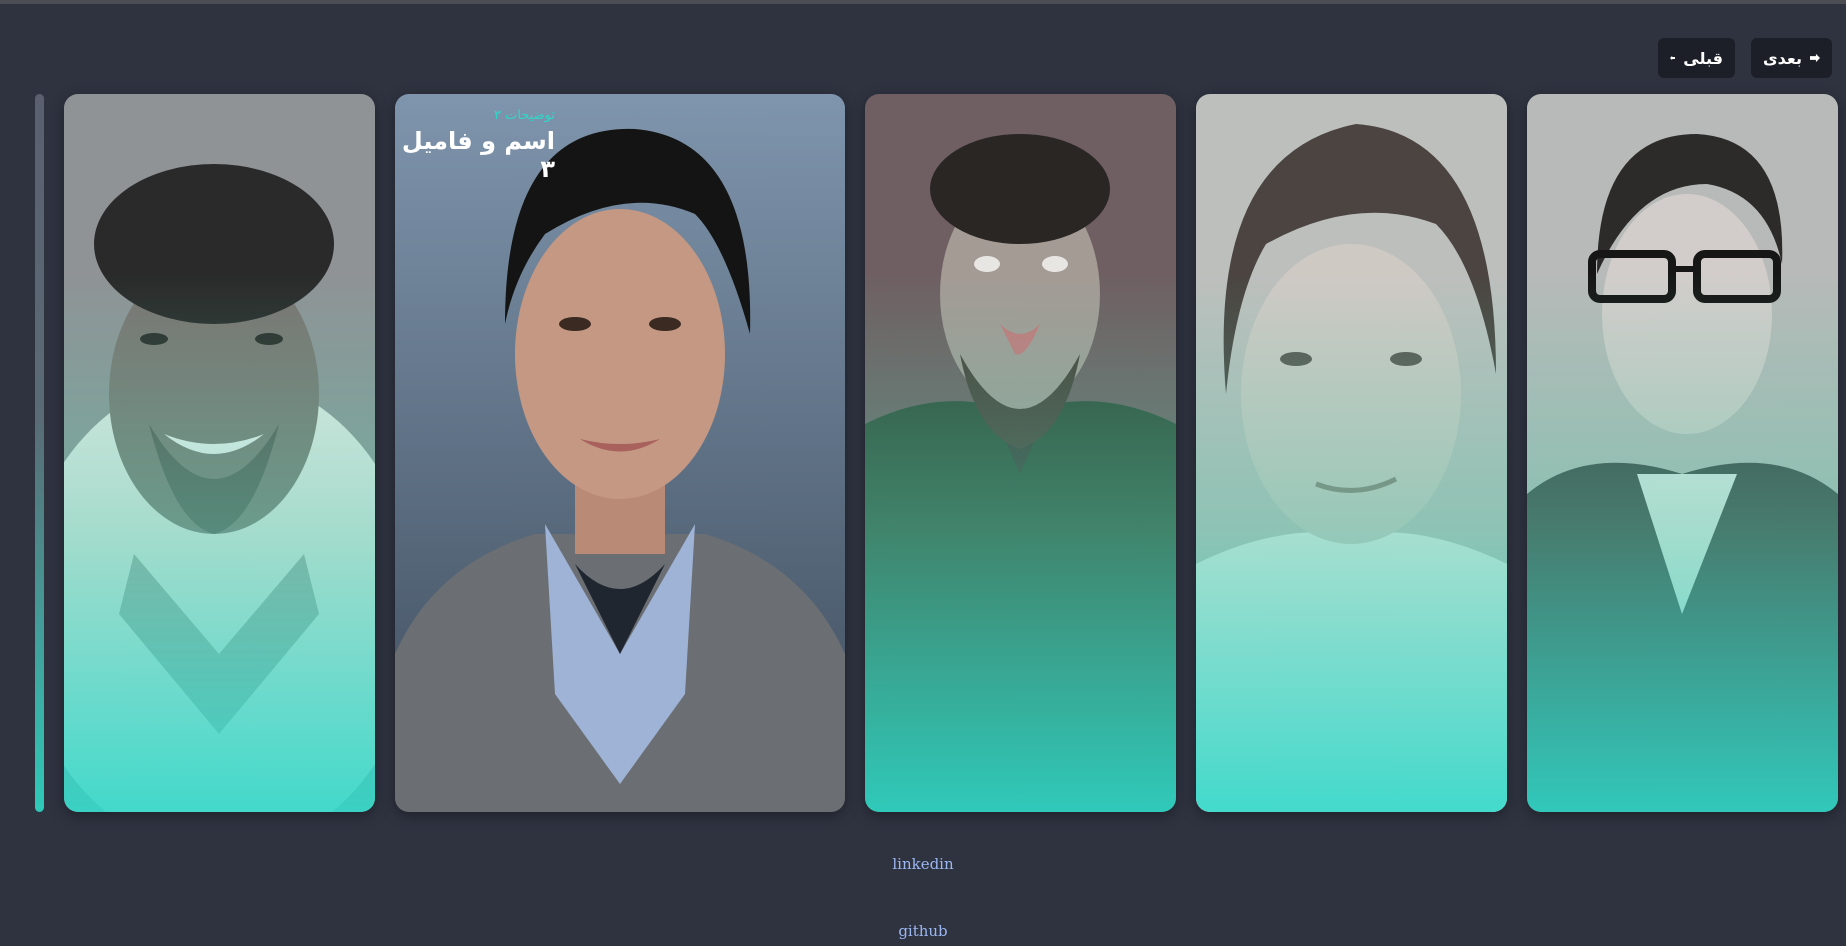  I want to click on featured-name: اسم و فامیل ۳, so click(478, 155).